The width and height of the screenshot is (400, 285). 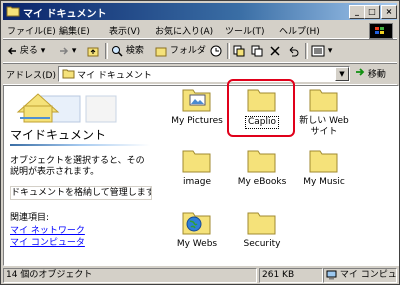 I want to click on folder-item: My Webs, so click(x=197, y=229).